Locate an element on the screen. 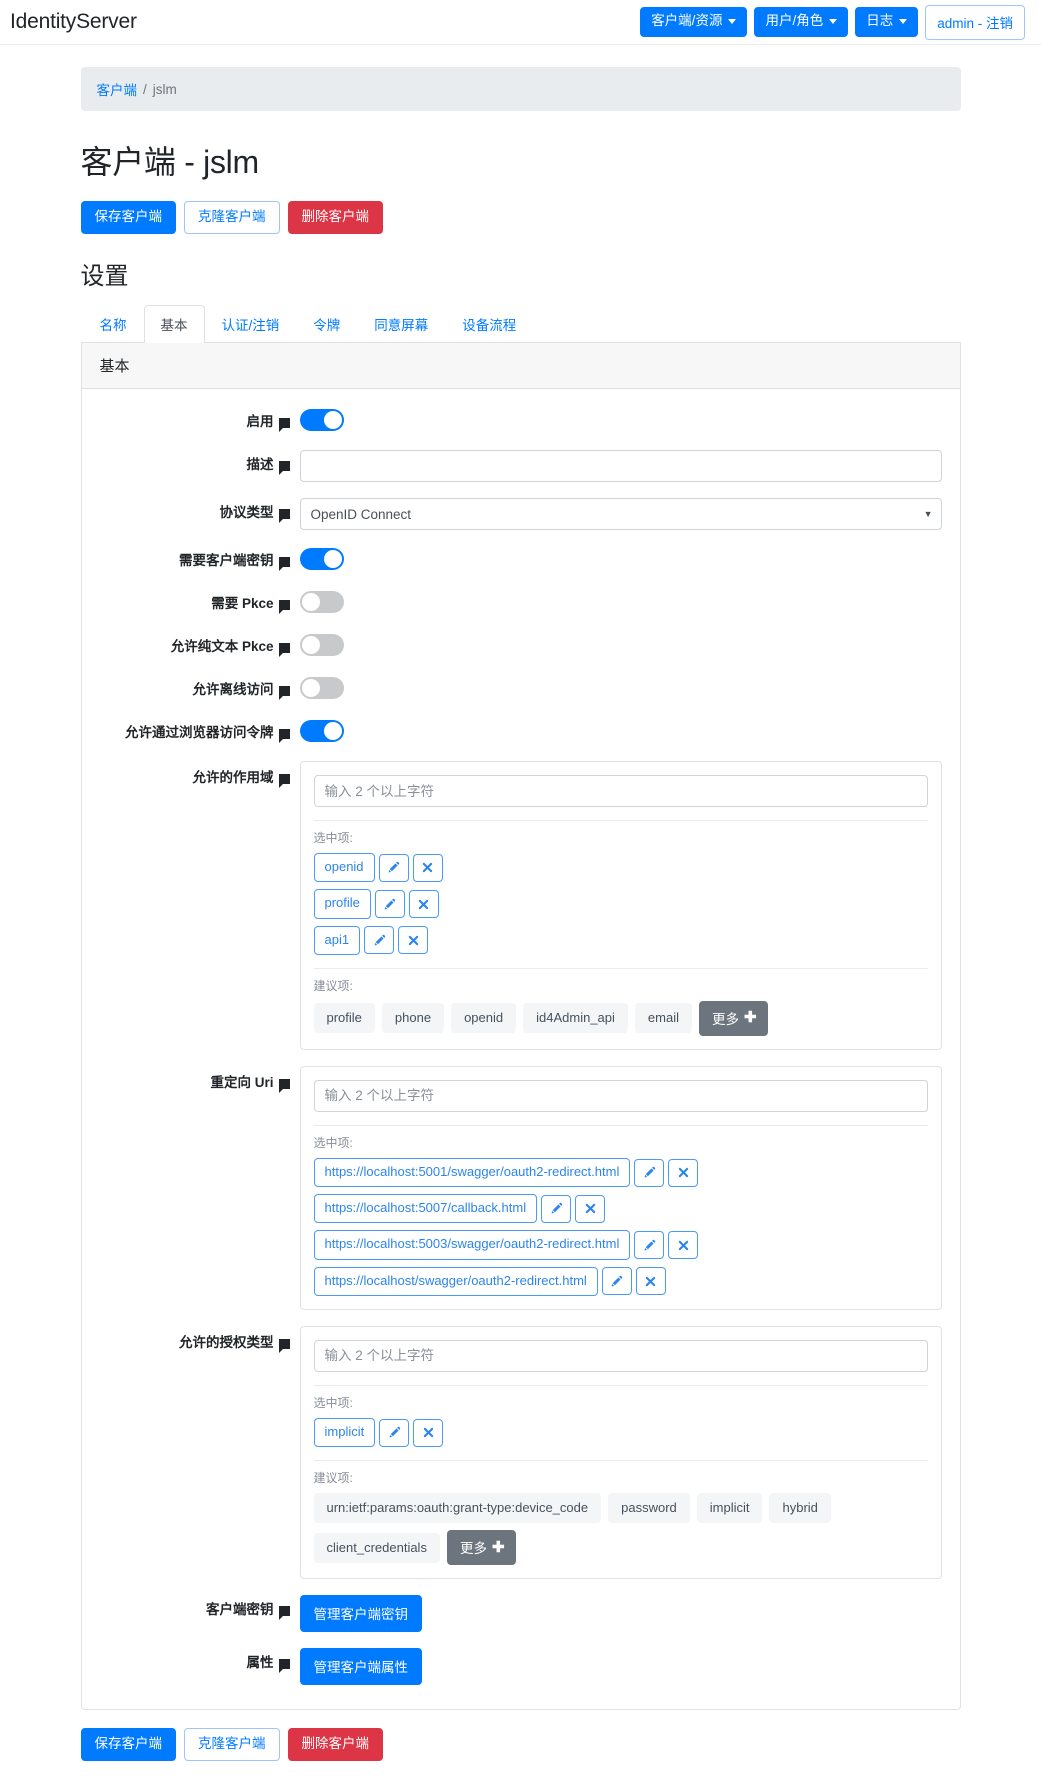  label-require-client-secret-text: 需要客户端密钥 is located at coordinates (226, 561).